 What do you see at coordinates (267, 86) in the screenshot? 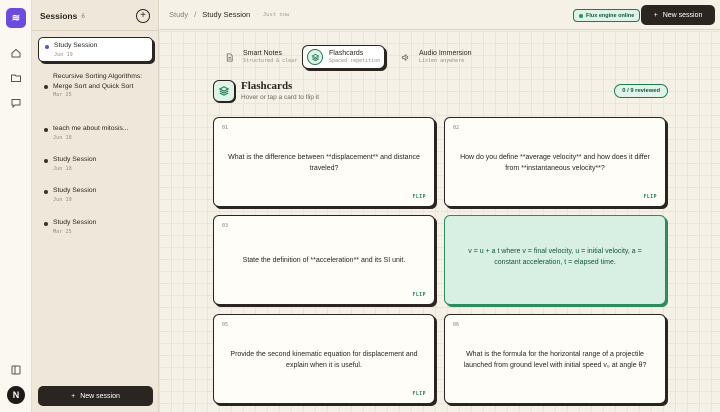
I see `page-title: Flashcards` at bounding box center [267, 86].